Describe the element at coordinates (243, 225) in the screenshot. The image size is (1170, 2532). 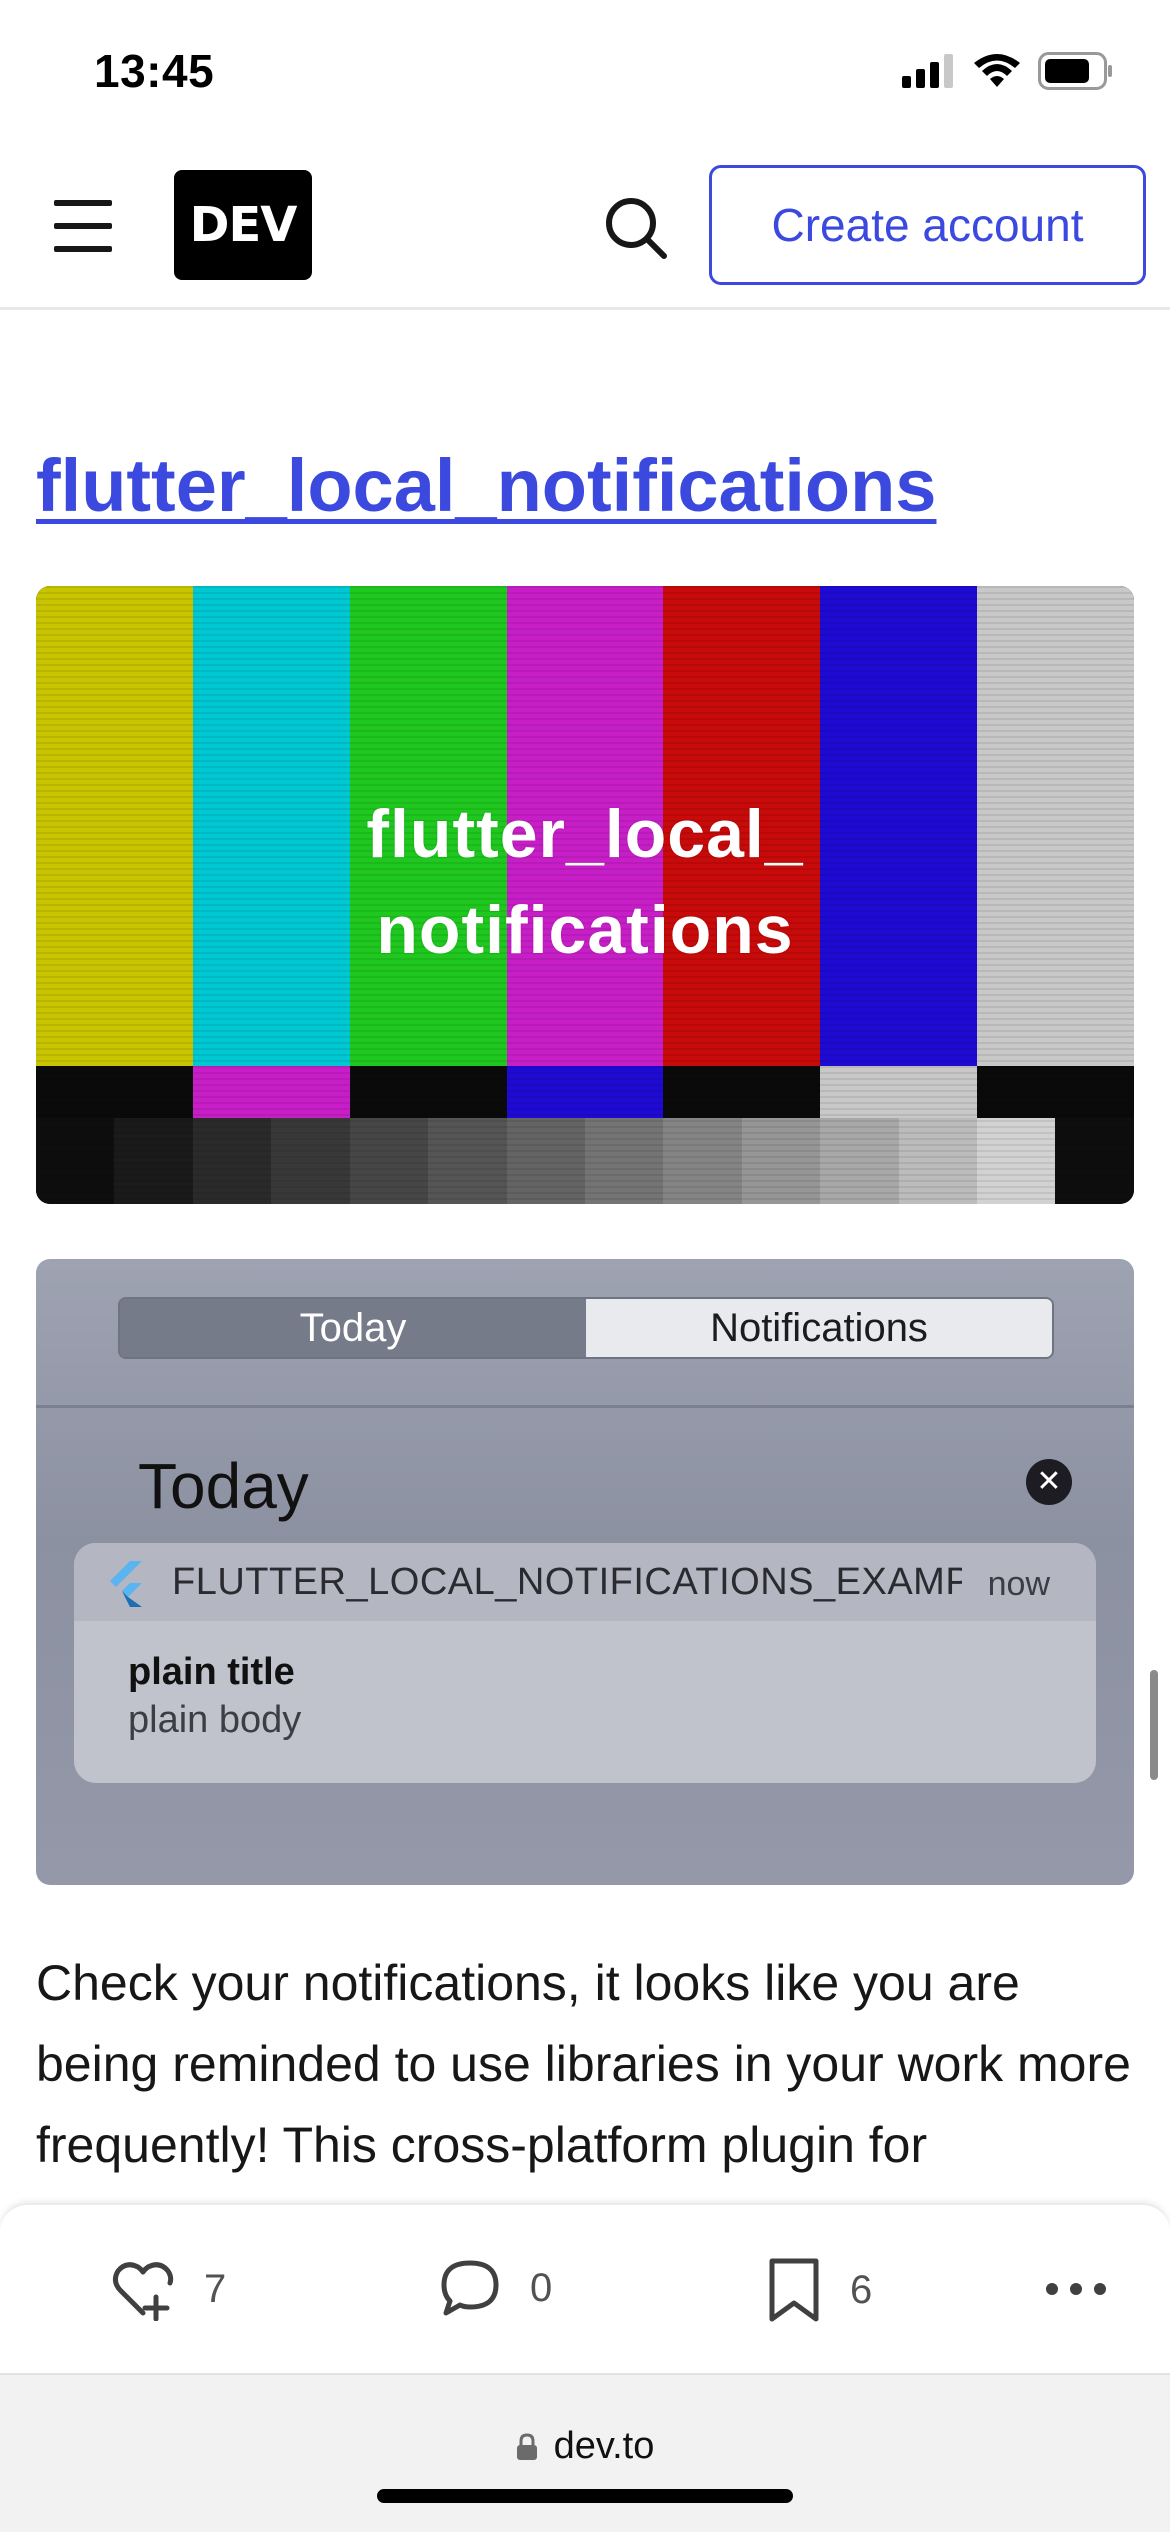
I see `dev-logo: DEV` at that location.